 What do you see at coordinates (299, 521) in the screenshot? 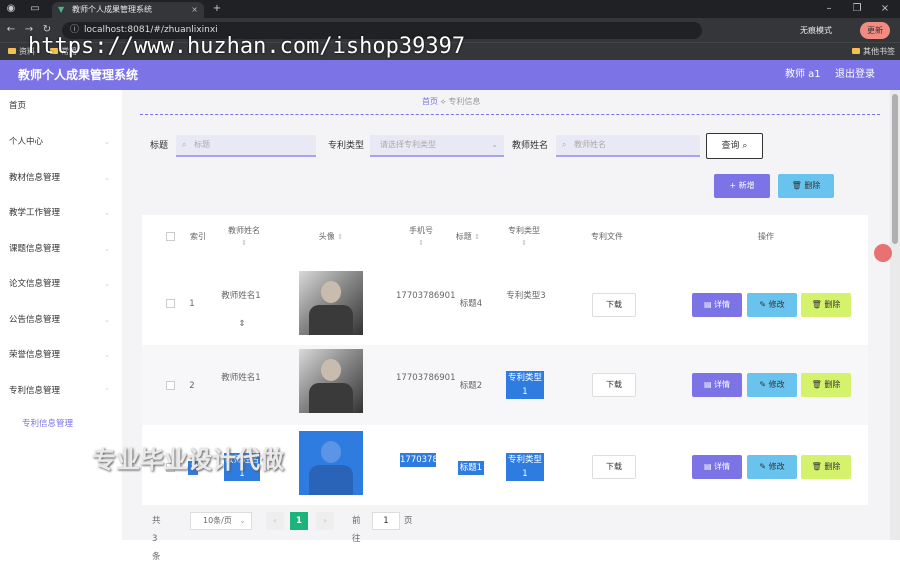
I see `current-page: 1` at bounding box center [299, 521].